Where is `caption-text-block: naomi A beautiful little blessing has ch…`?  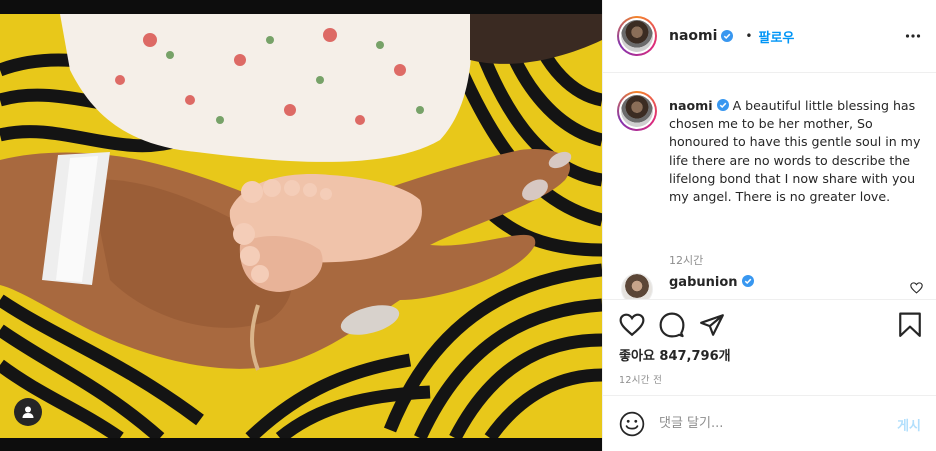 caption-text-block: naomi A beautiful little blessing has ch… is located at coordinates (796, 151).